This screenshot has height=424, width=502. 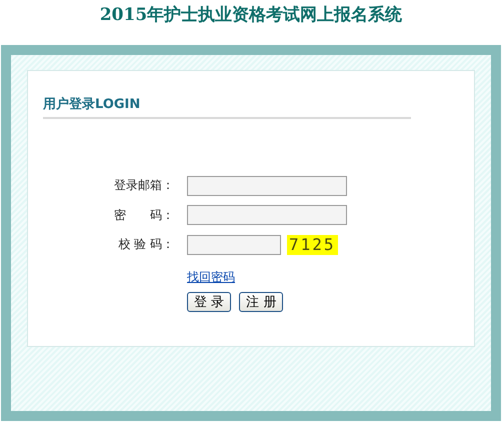 What do you see at coordinates (251, 15) in the screenshot?
I see `page-title: 2015年护士执业资格考试网上报名系统` at bounding box center [251, 15].